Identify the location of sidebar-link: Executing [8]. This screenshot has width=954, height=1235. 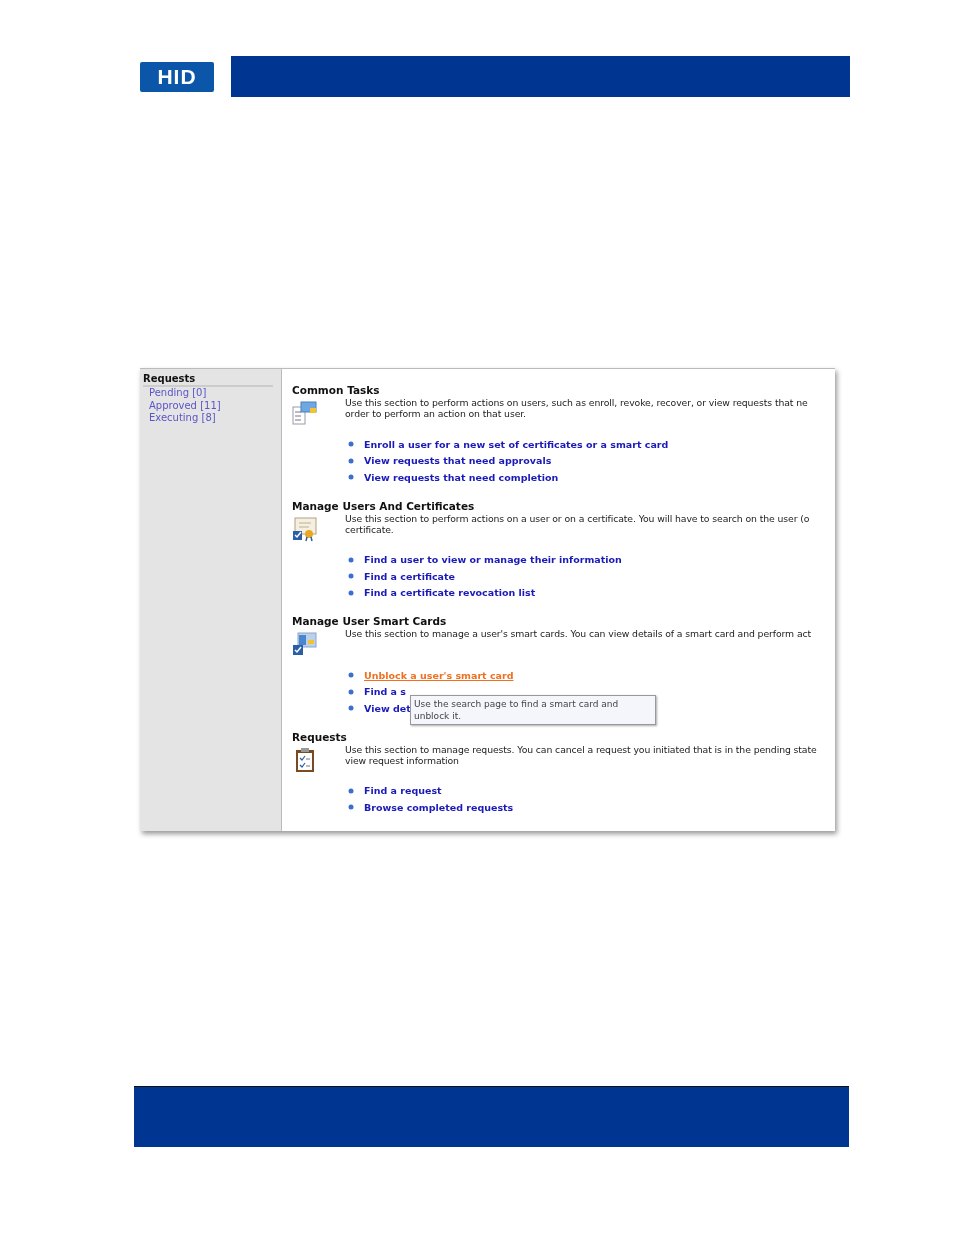
(212, 418).